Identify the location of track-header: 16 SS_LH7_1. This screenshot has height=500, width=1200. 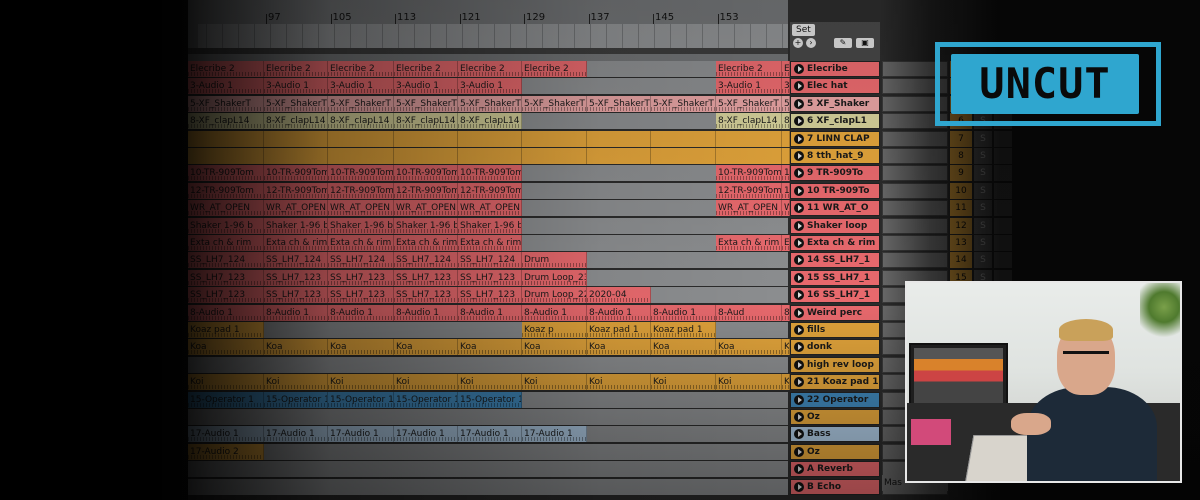
(835, 295).